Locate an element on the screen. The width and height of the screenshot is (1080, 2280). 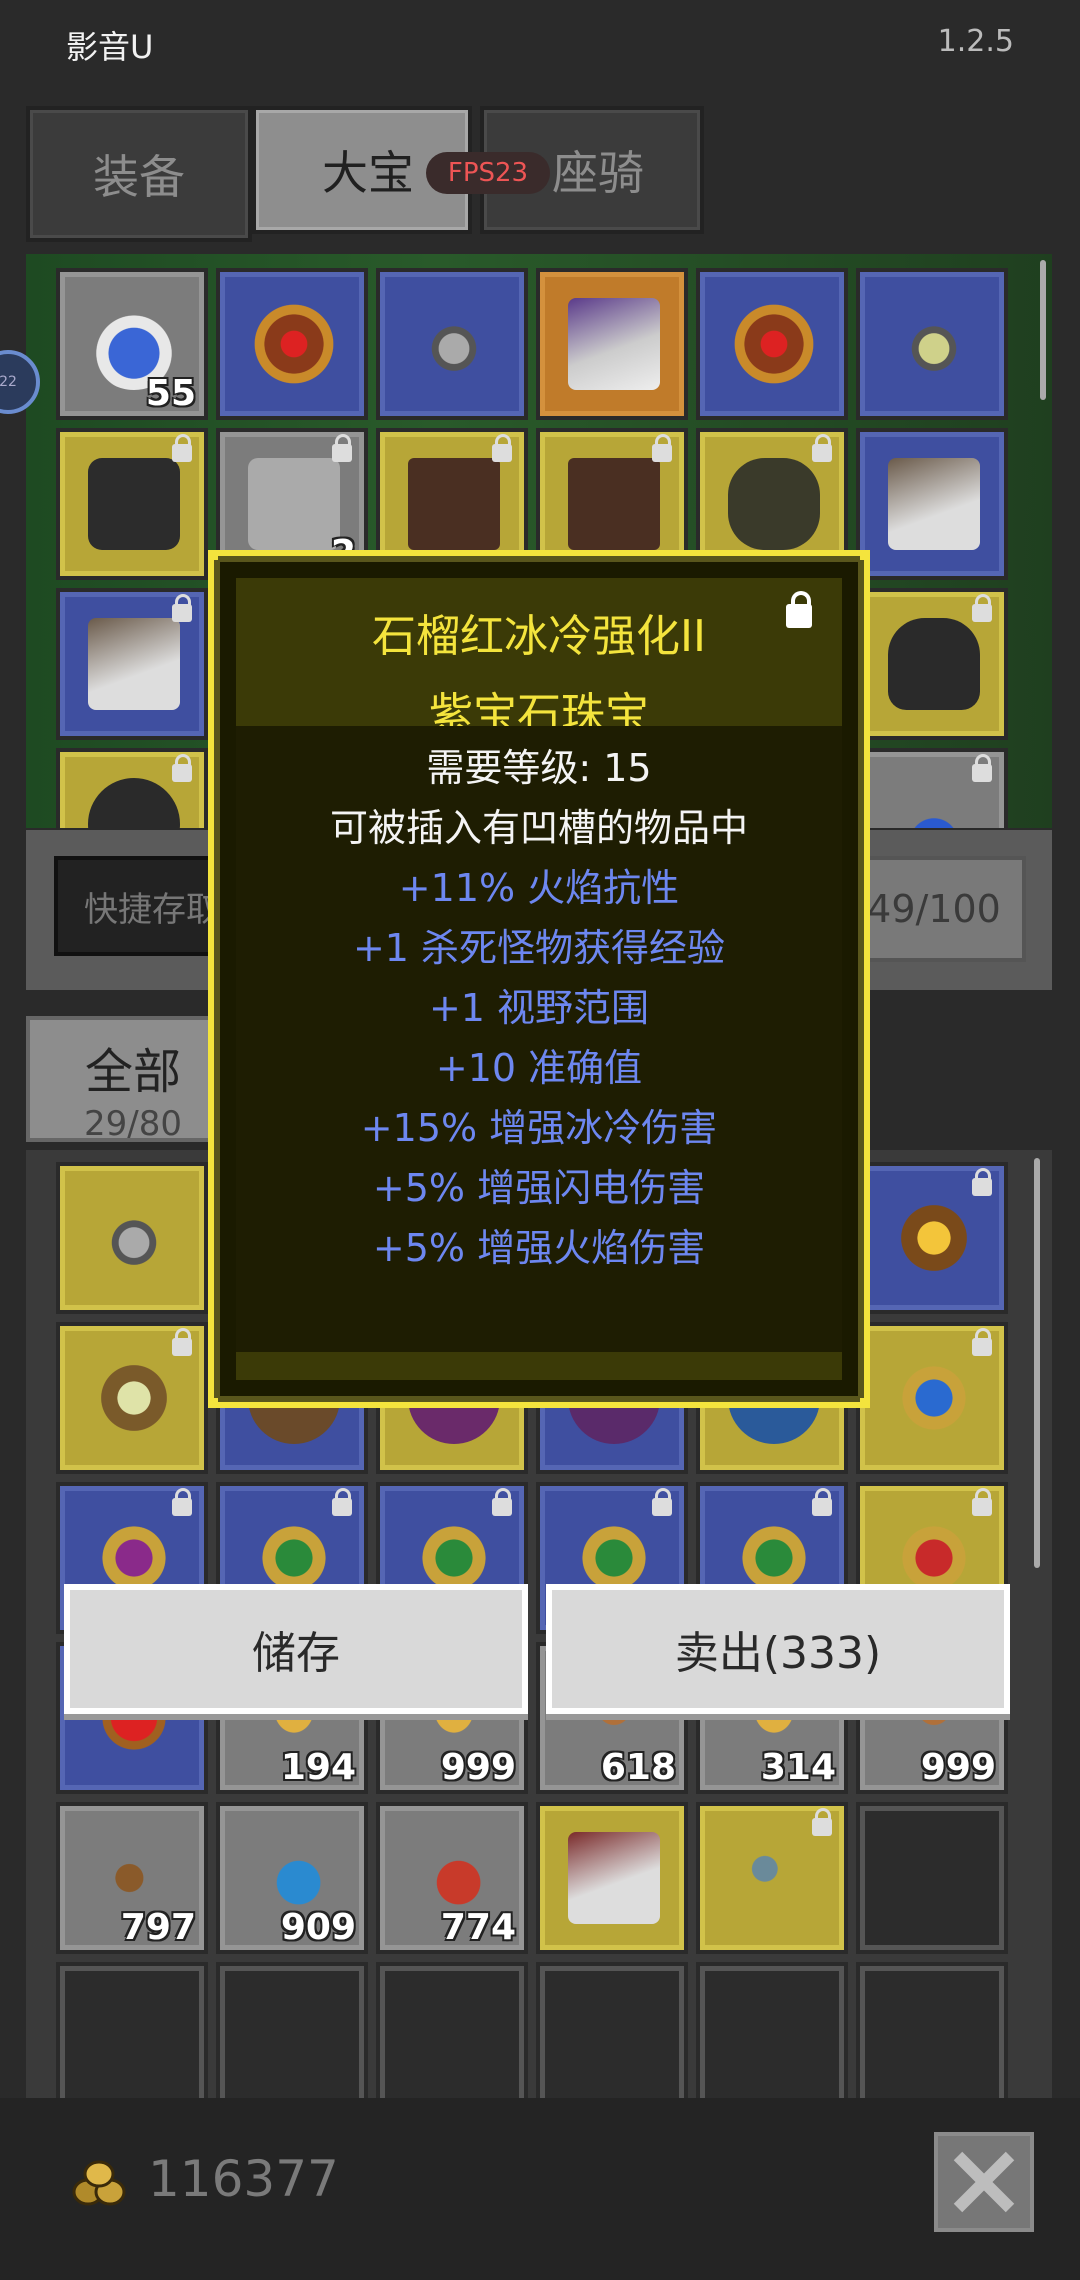
gold-coins-icon is located at coordinates (99, 2183).